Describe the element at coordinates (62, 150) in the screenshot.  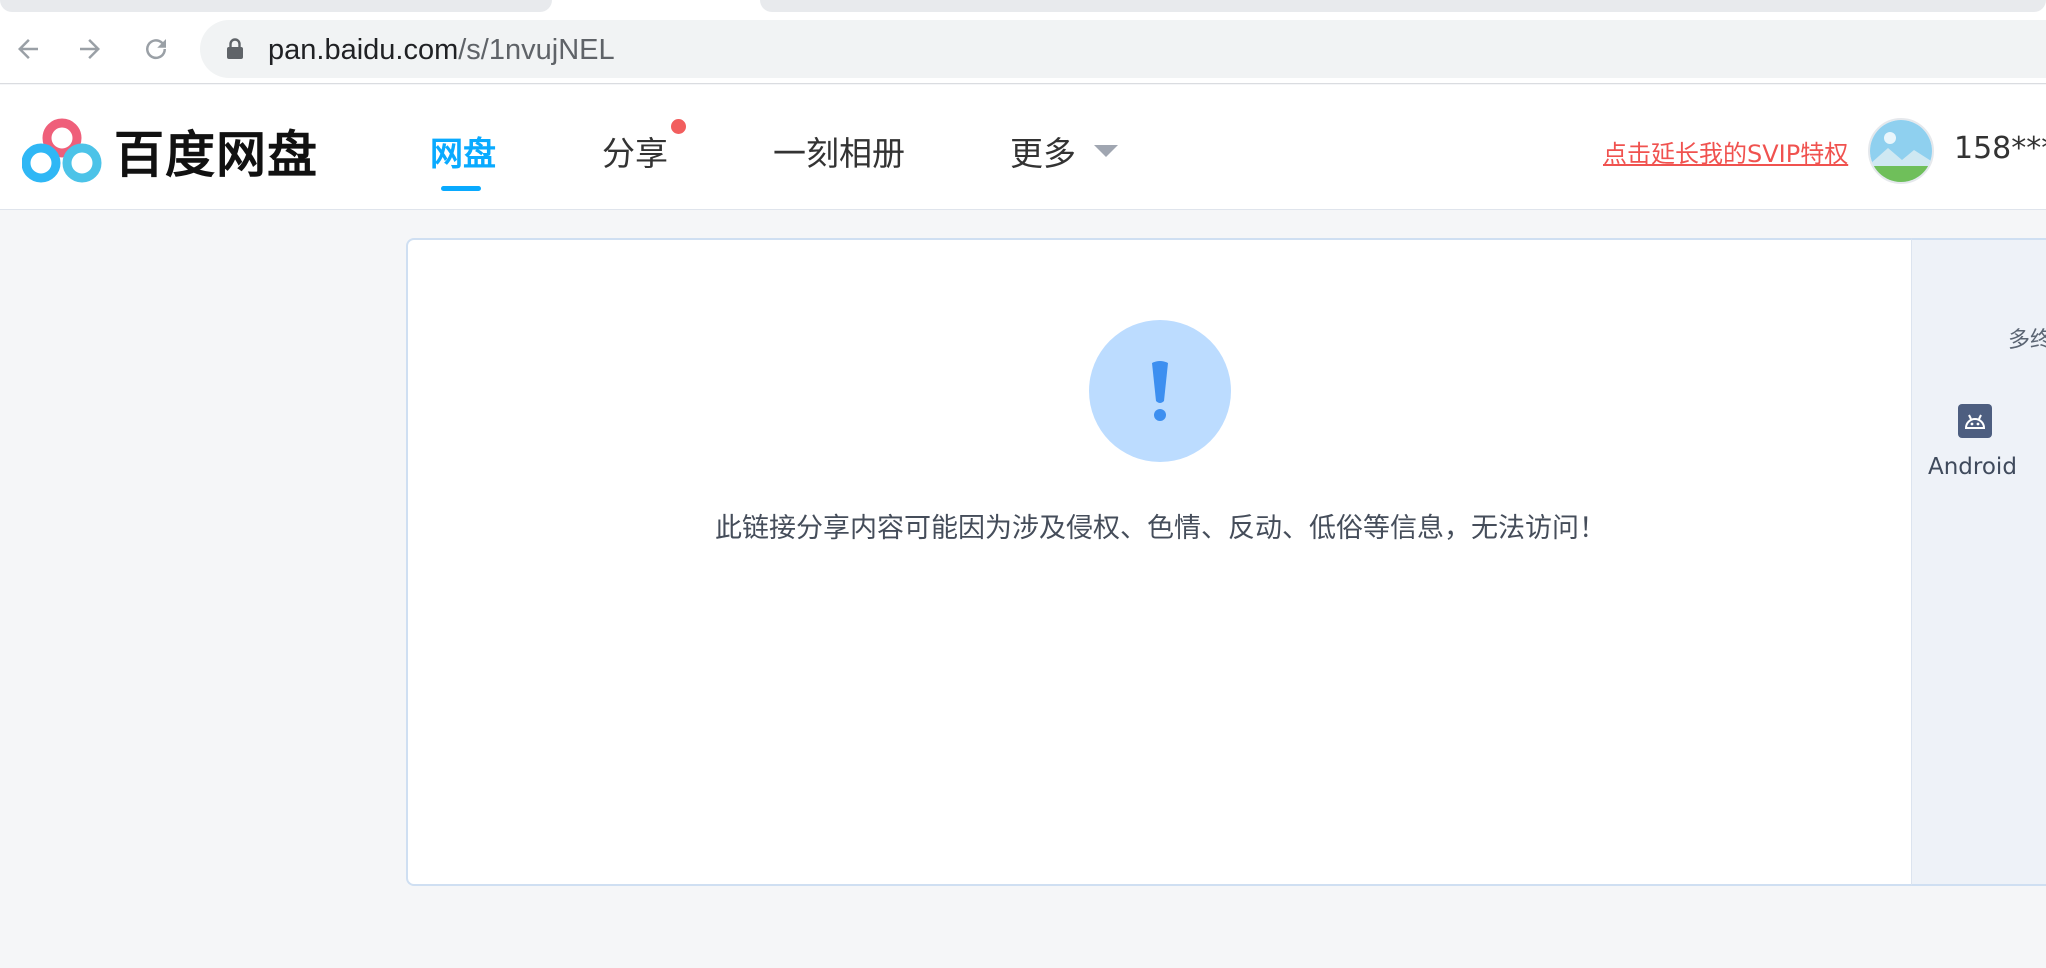
I see `baidu-netdisk-logo-icon` at that location.